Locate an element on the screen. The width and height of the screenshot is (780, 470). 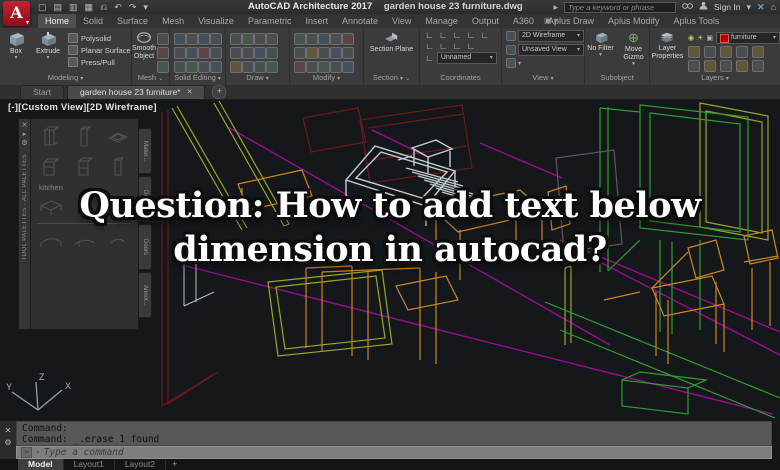
layer-thaw-icon: ☀ is located at coordinates (700, 38).